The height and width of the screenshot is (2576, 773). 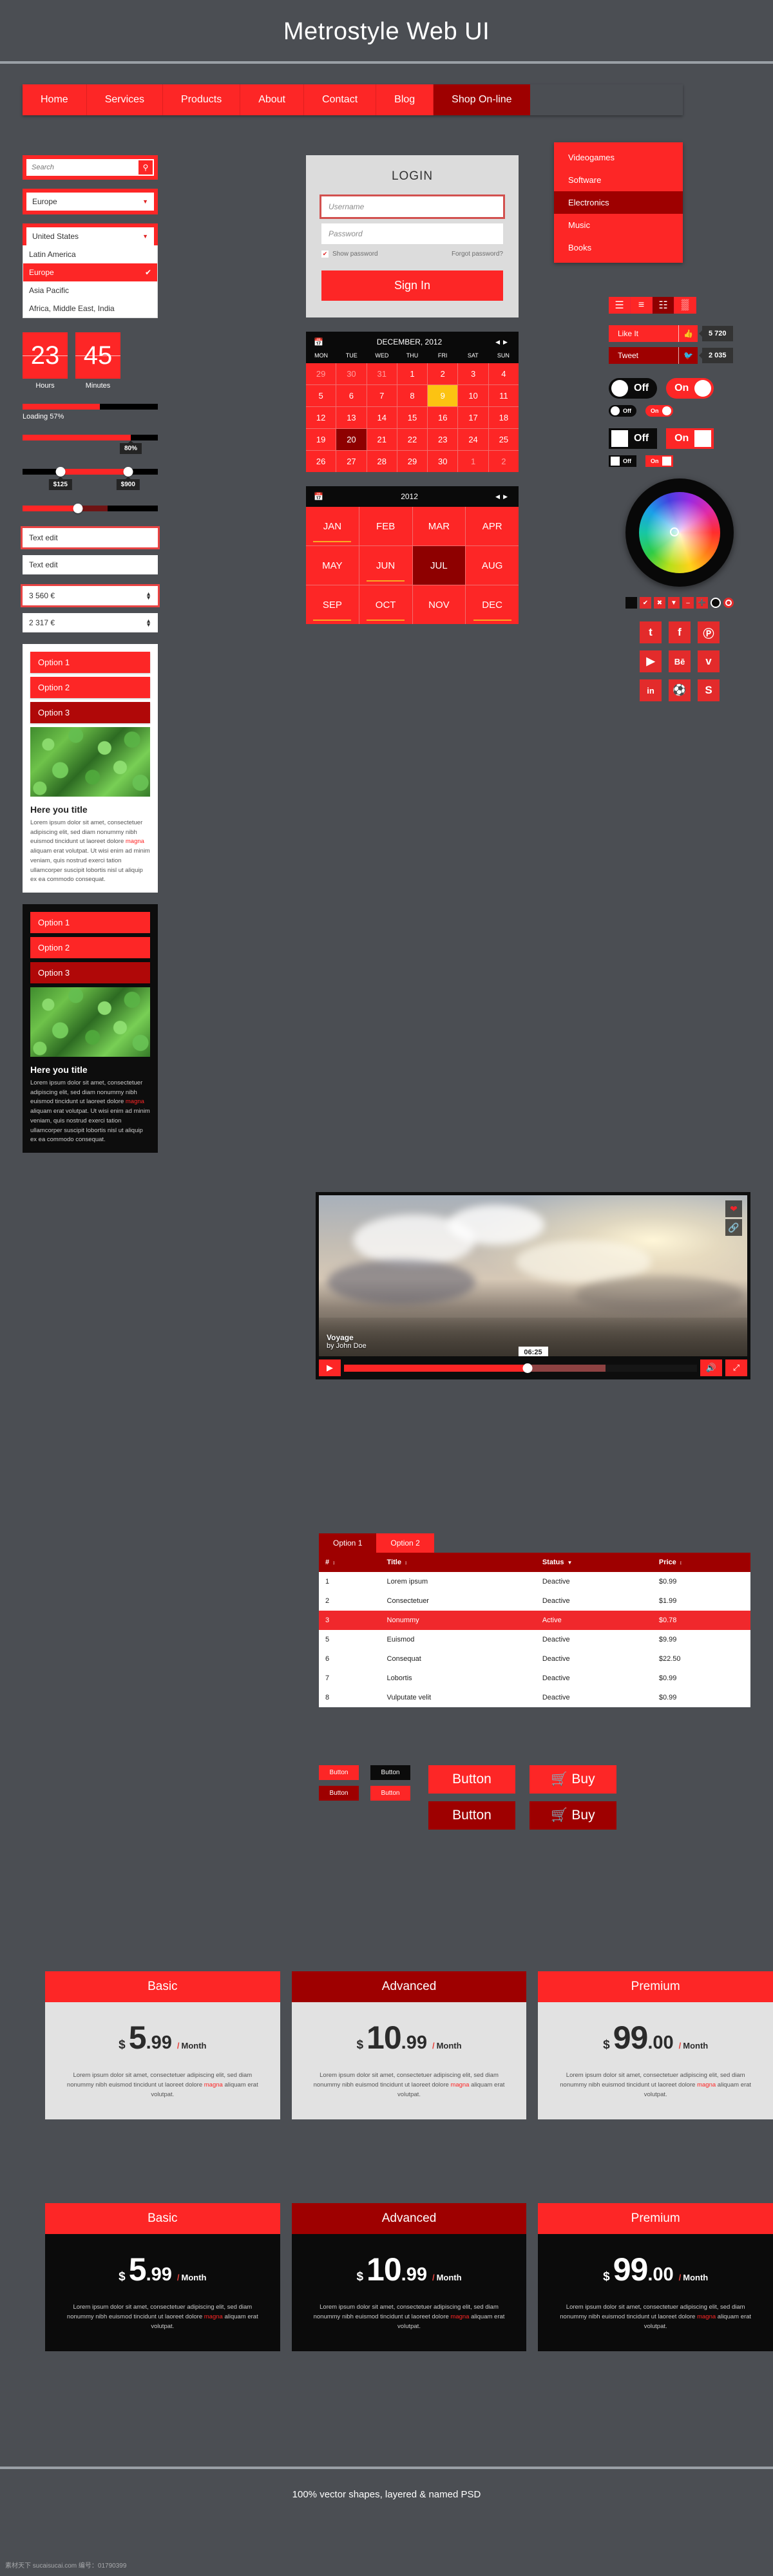 I want to click on calendar-day: 26, so click(x=321, y=462).